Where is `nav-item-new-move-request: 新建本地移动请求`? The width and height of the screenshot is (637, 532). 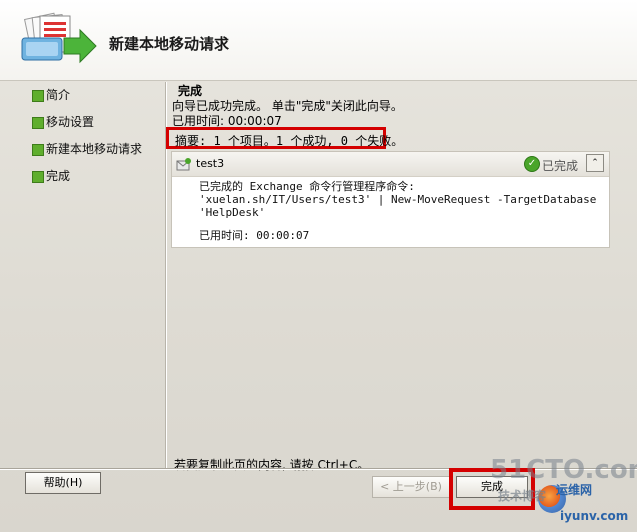
nav-item-new-move-request: 新建本地移动请求 is located at coordinates (95, 153).